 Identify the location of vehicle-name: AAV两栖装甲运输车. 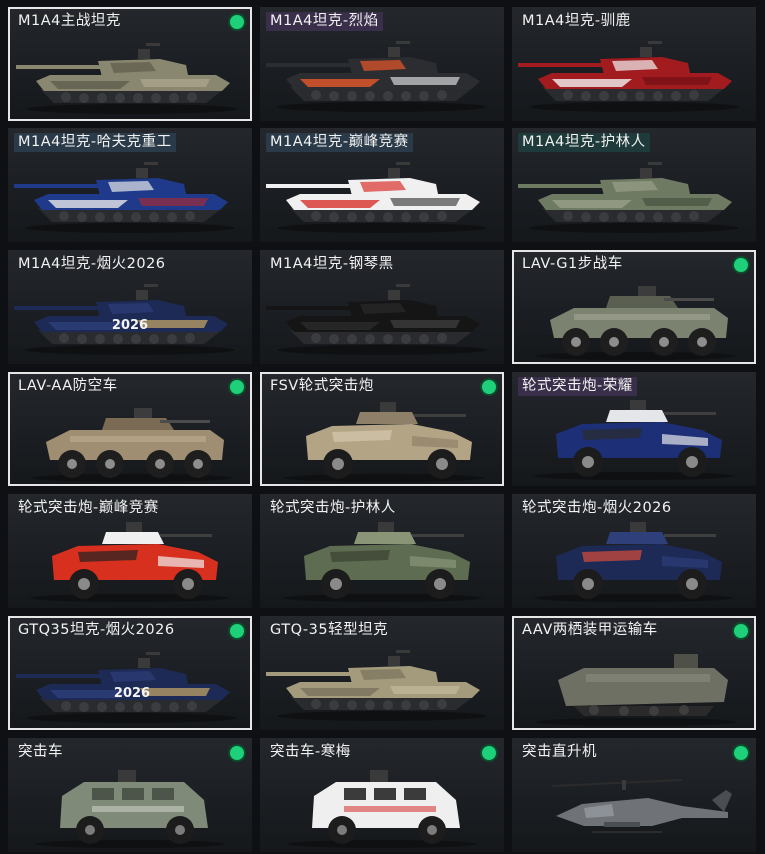
(590, 630).